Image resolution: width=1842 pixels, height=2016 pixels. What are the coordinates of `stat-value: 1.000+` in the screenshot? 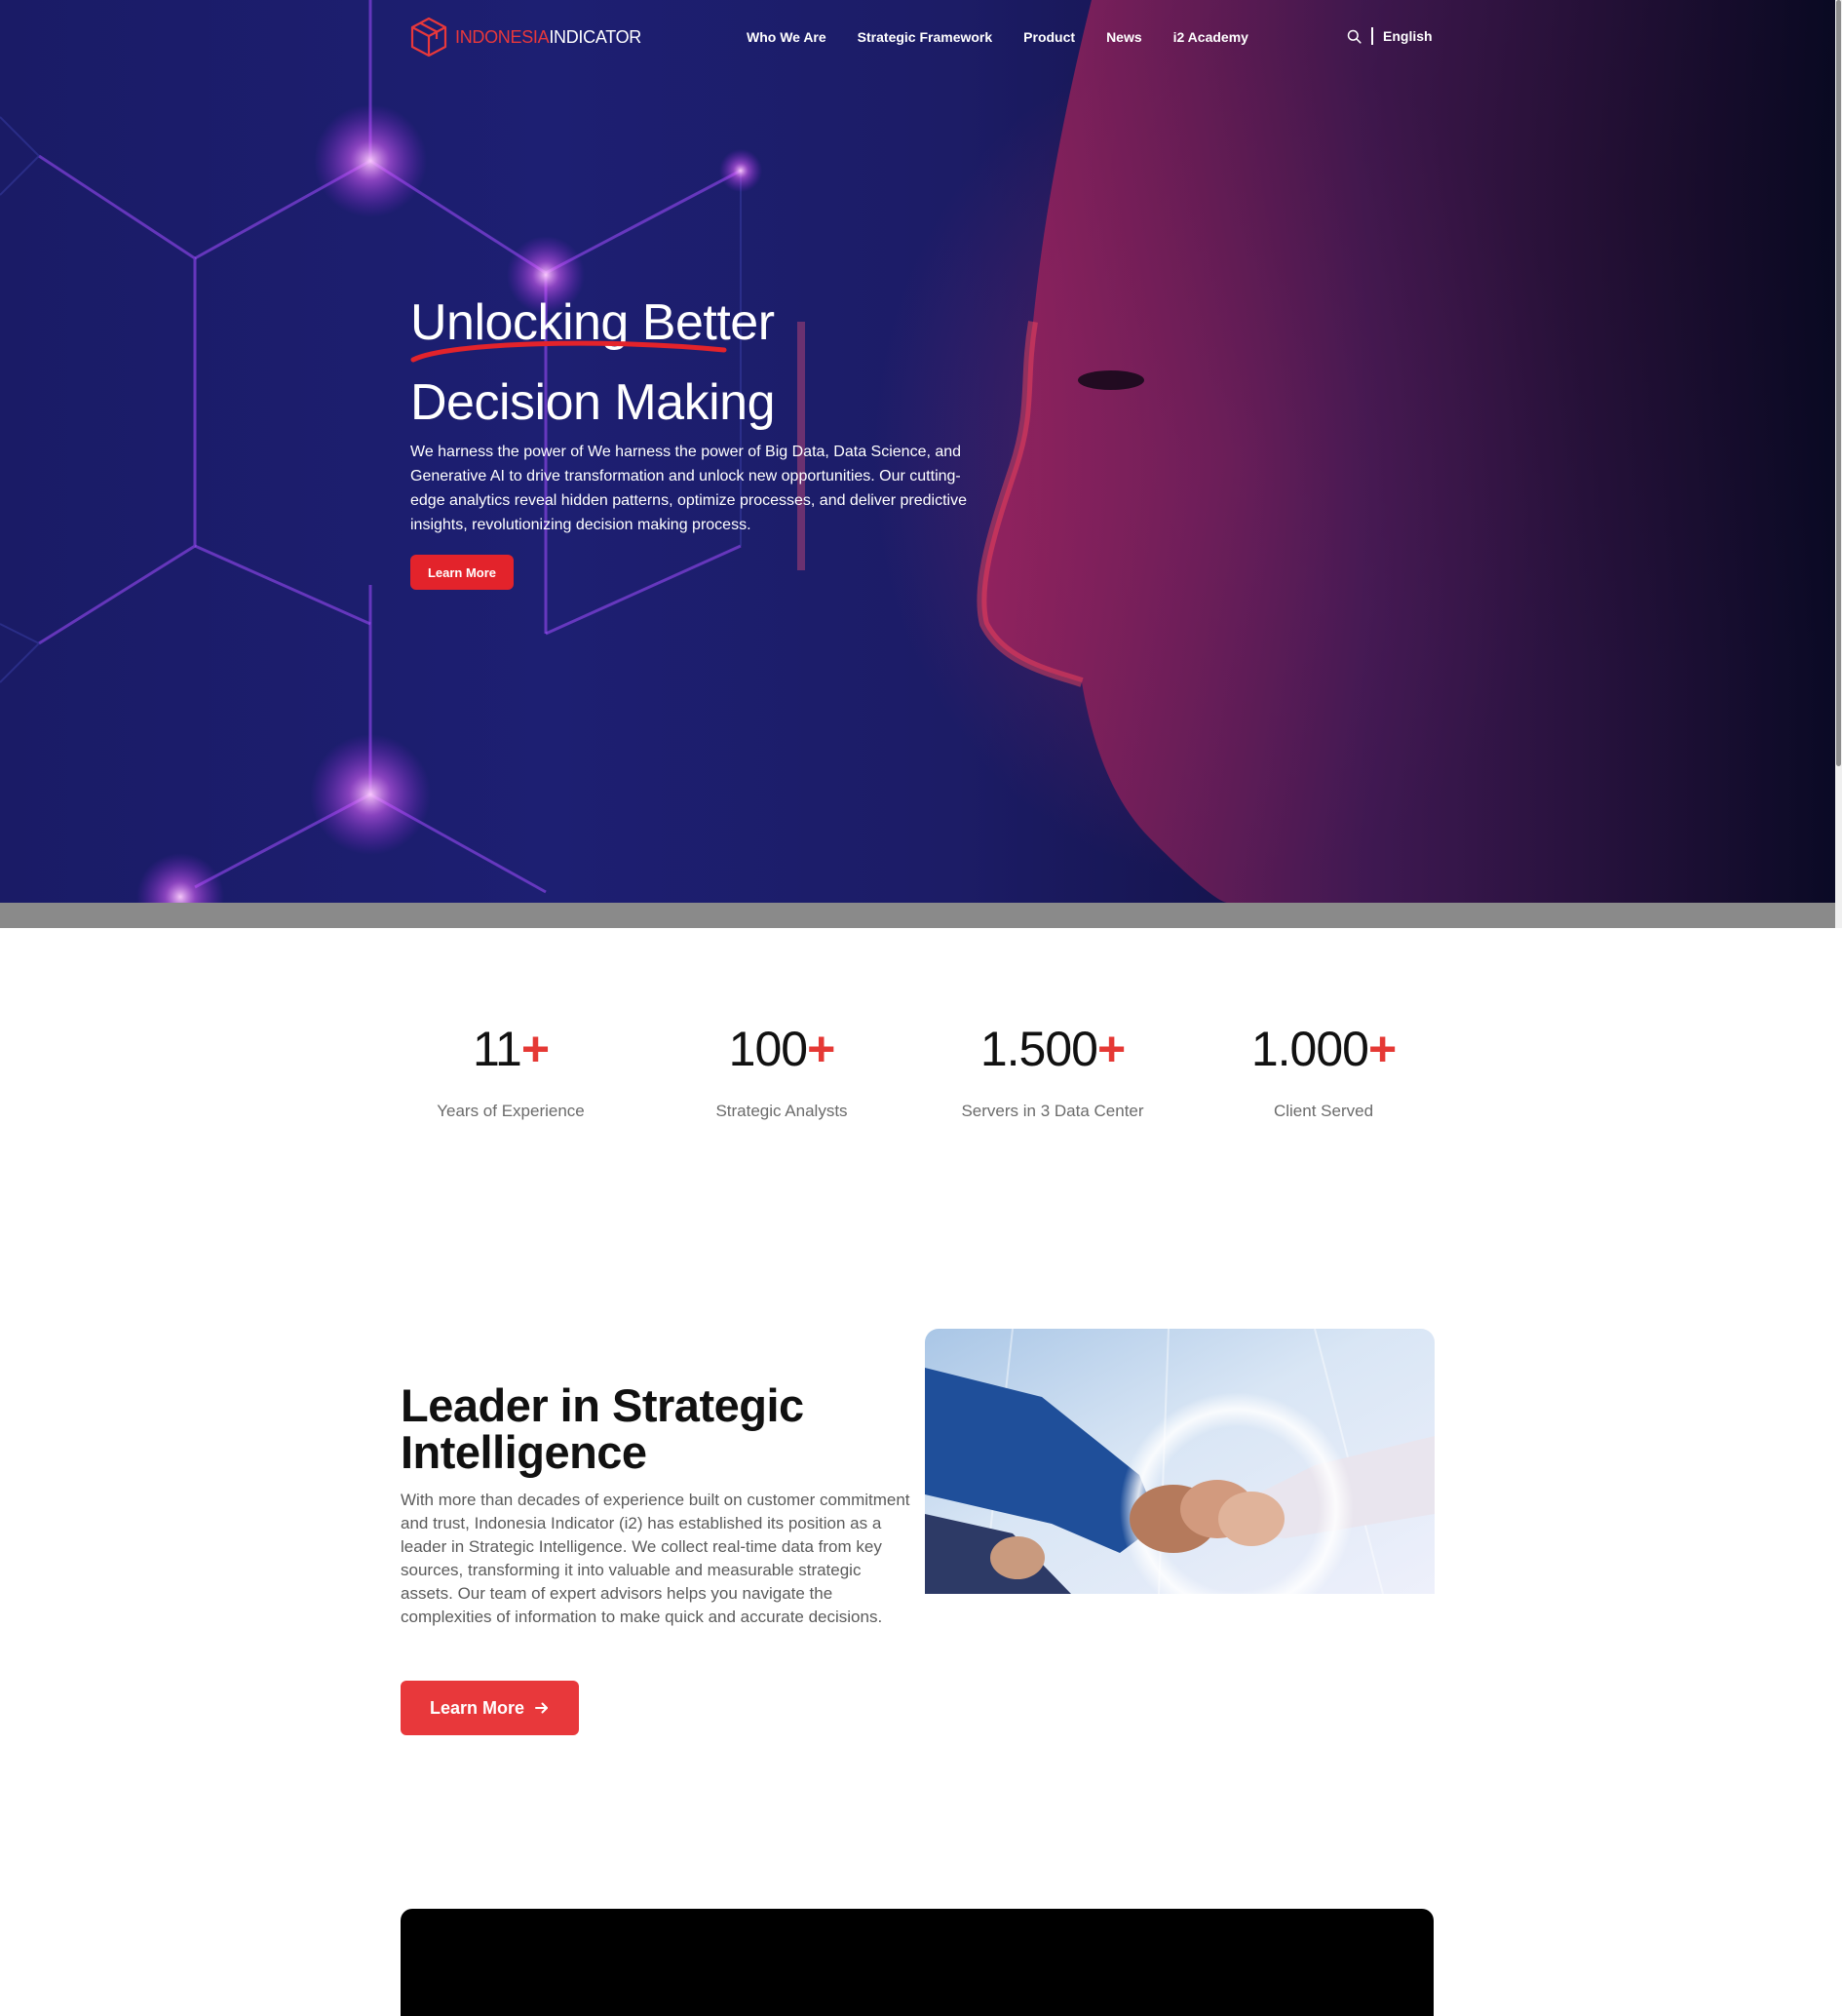 It's located at (1323, 1049).